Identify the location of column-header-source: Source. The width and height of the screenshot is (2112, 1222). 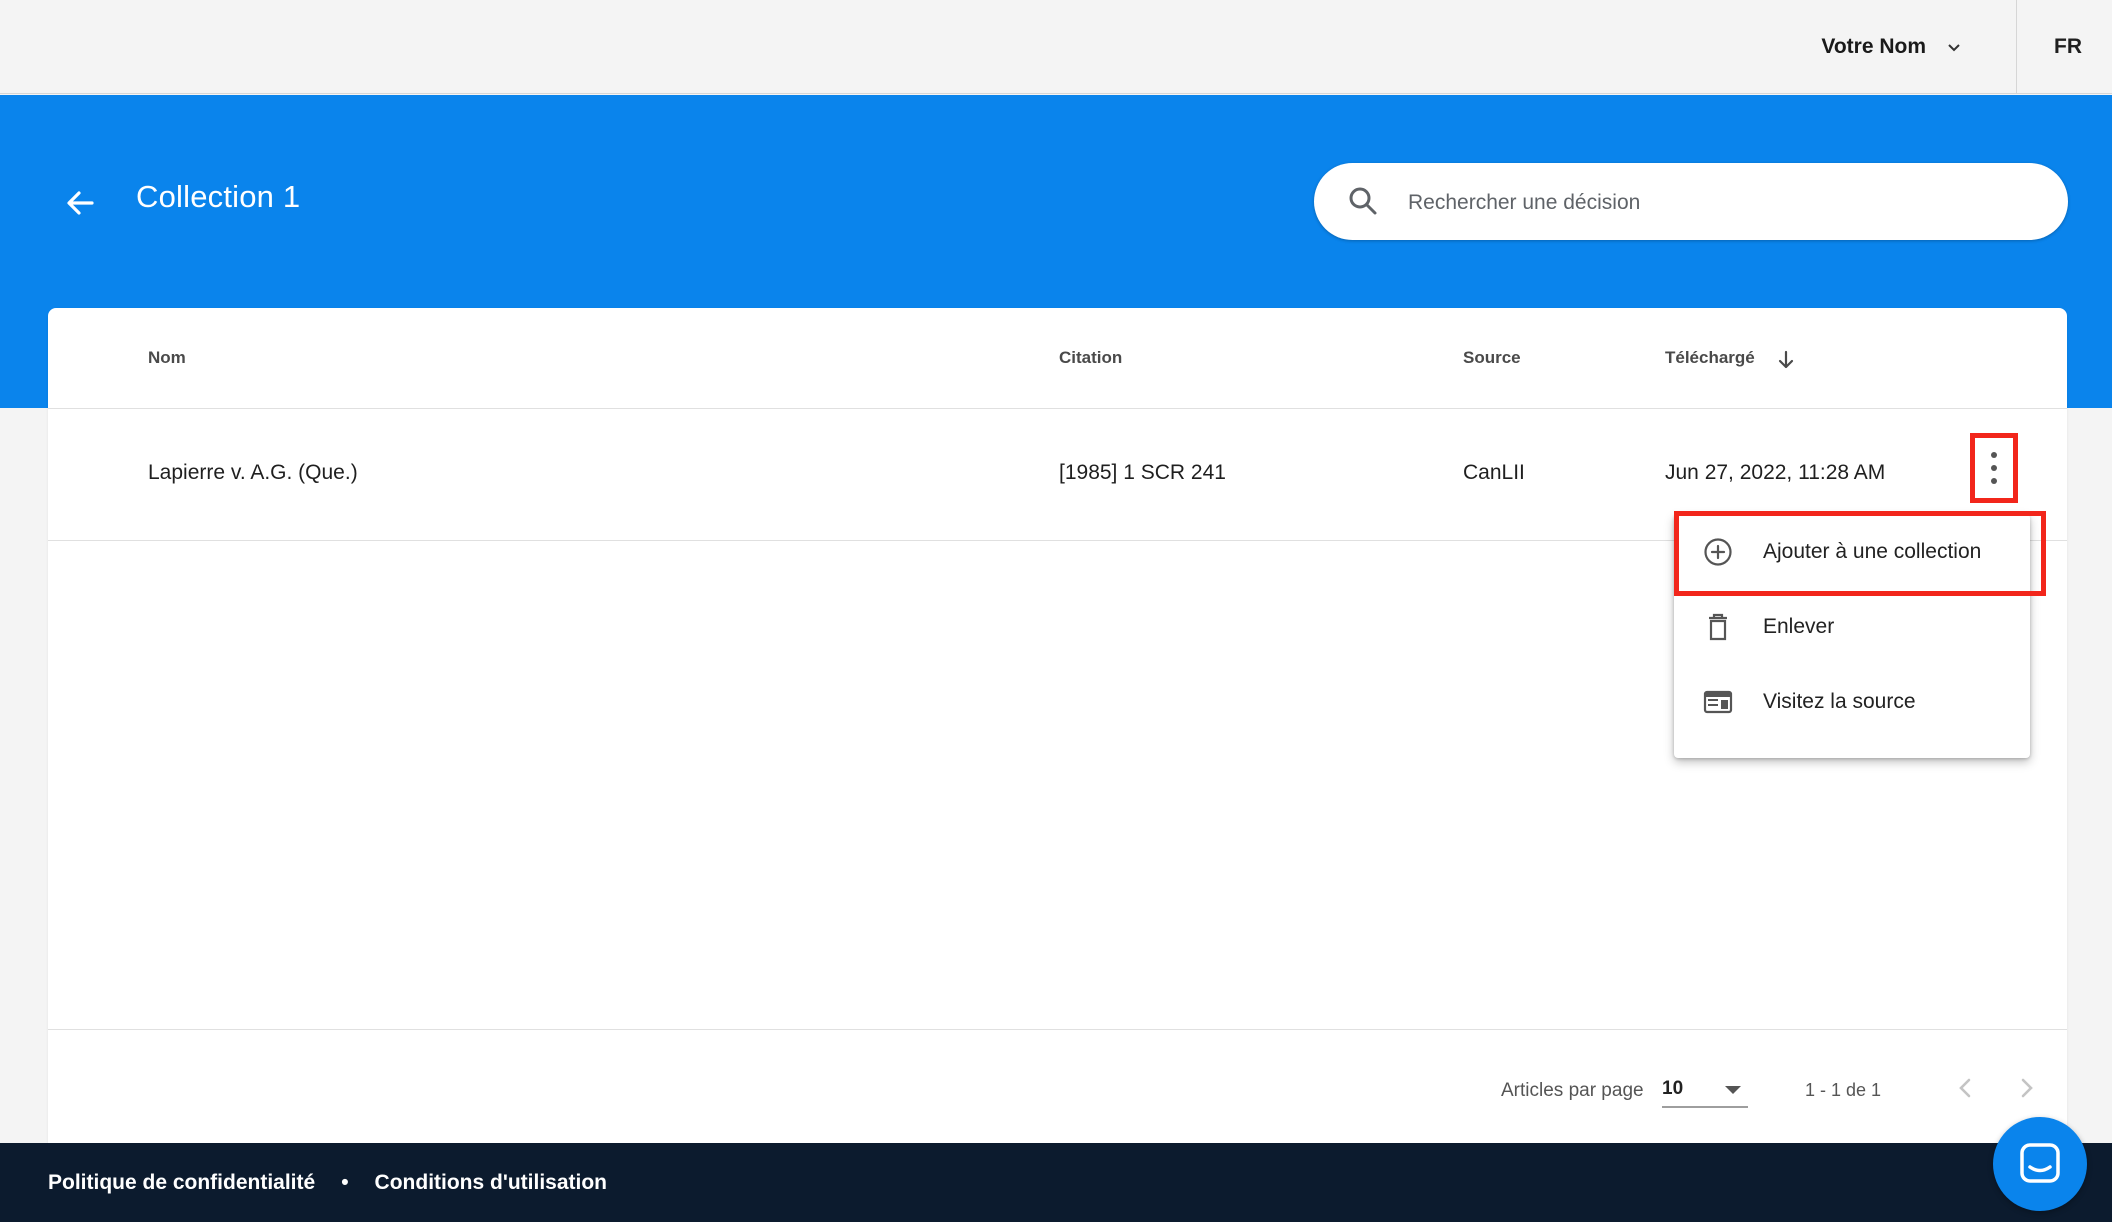
(1492, 358).